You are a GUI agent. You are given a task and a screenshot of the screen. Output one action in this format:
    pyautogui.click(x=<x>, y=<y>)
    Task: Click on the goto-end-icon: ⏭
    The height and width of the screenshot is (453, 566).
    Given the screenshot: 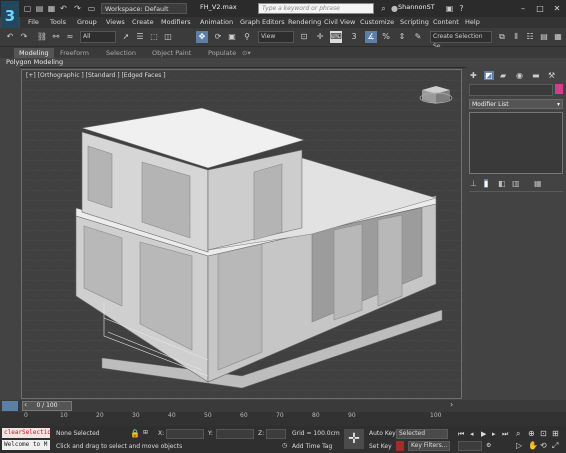 What is the action you would take?
    pyautogui.click(x=505, y=434)
    